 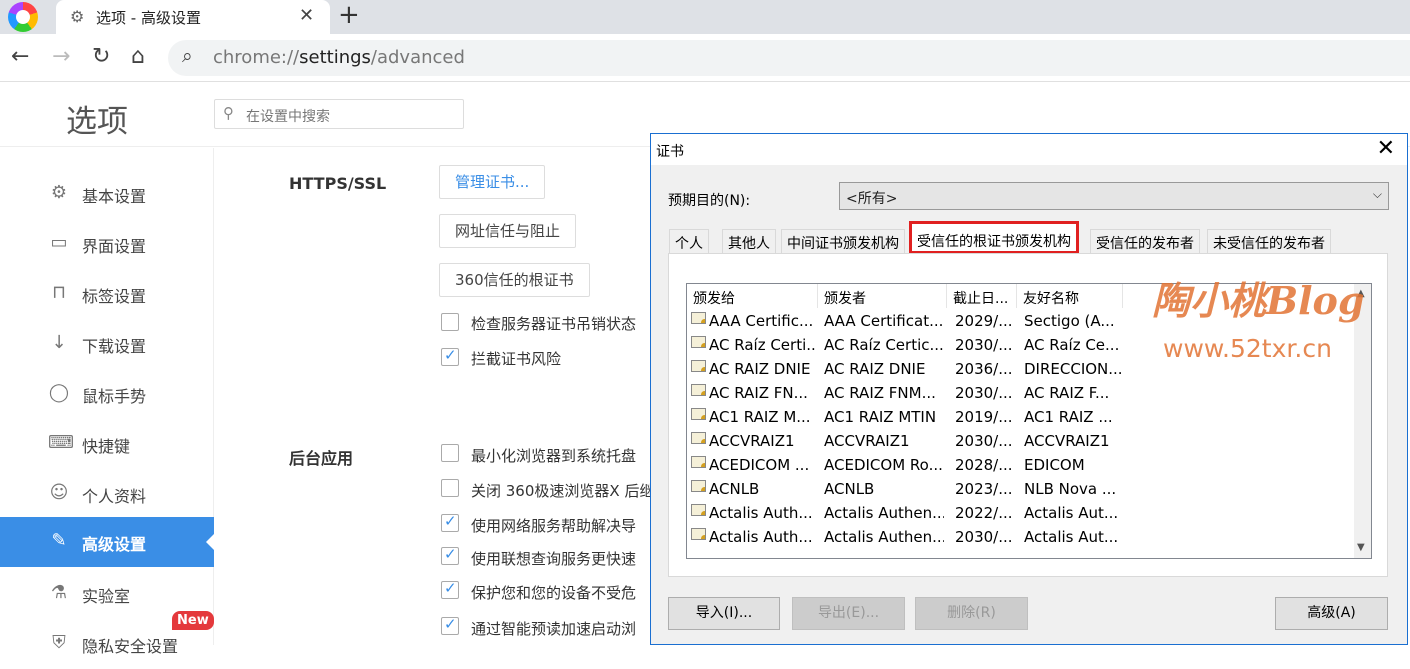 I want to click on minimize-tray-label: 最小化浏览器到系统托盘, so click(x=554, y=456).